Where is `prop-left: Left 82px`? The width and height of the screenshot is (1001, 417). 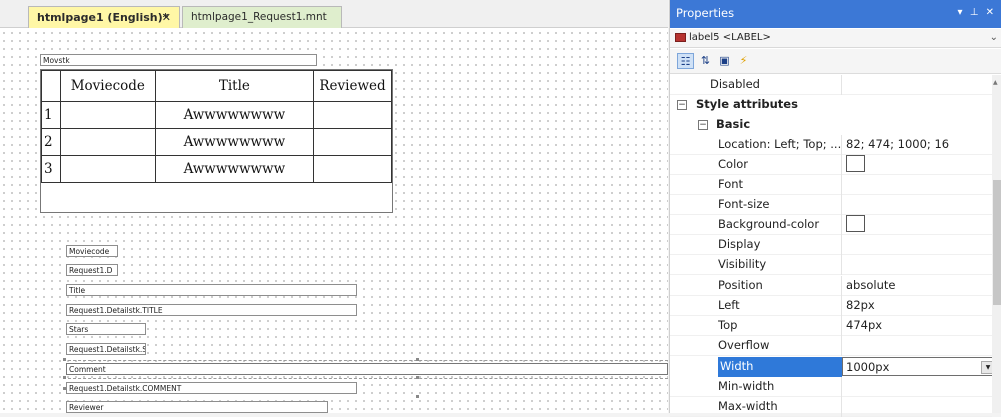 prop-left: Left 82px is located at coordinates (831, 306).